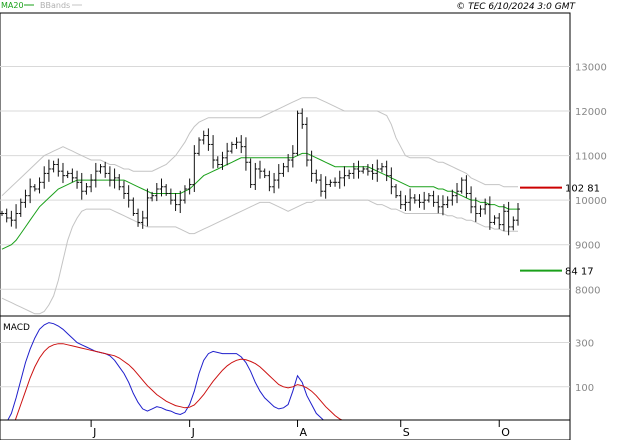 This screenshot has height=440, width=627. What do you see at coordinates (587, 290) in the screenshot?
I see `price-y-tick-label: 8000` at bounding box center [587, 290].